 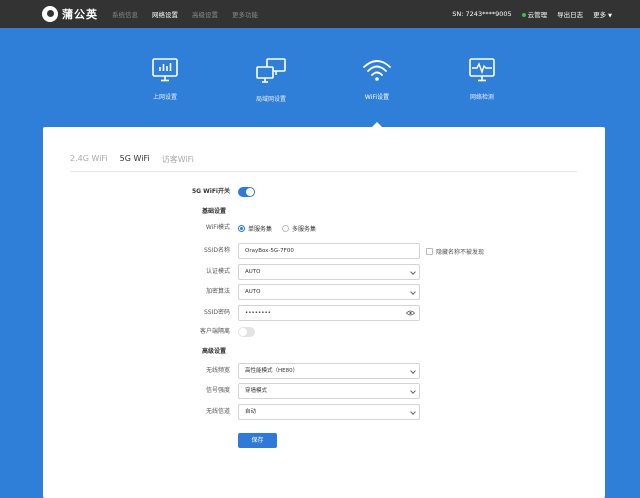 I want to click on password-input: ••••••••, so click(x=329, y=313).